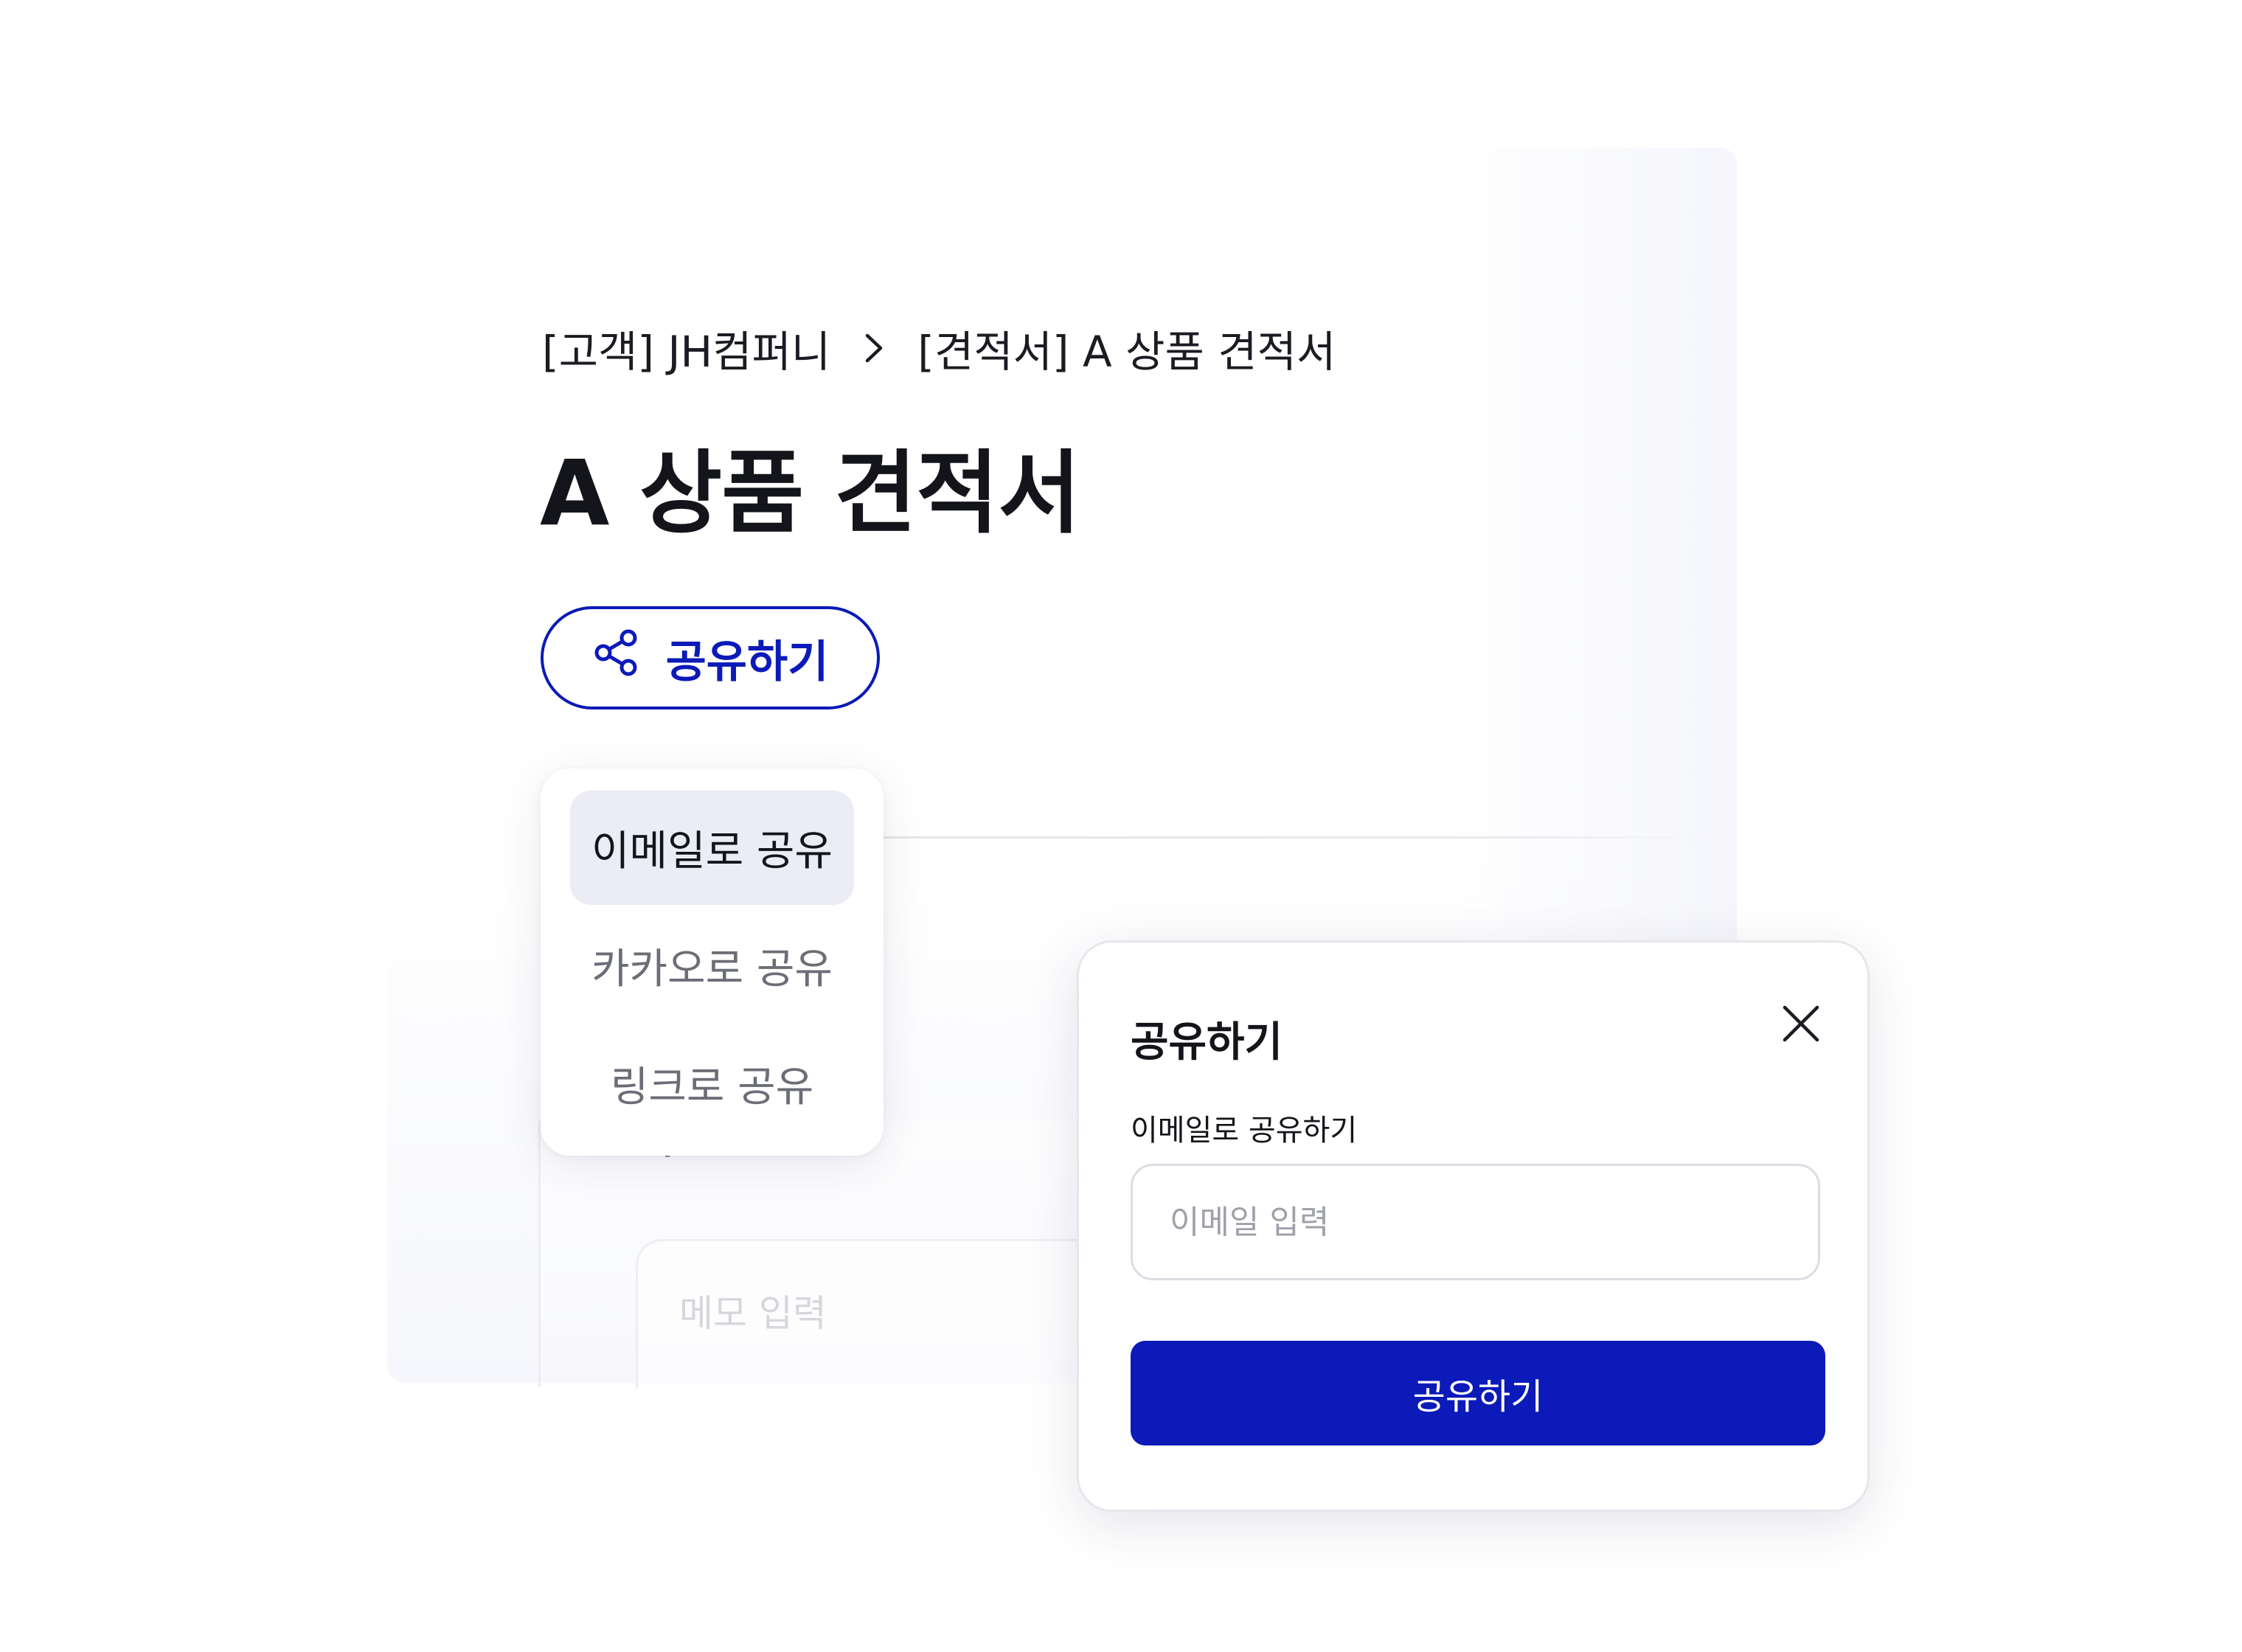 The height and width of the screenshot is (1652, 2242). Describe the element at coordinates (1126, 352) in the screenshot. I see `breadcrumb-item-quote: [견적서] A 상품 견적서` at that location.